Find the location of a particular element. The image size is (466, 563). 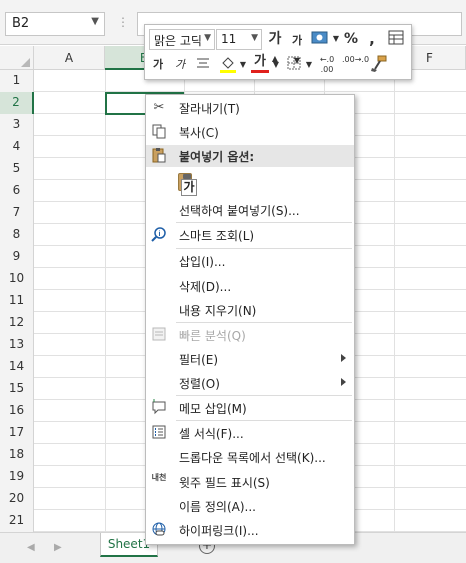

row-header-18: 18 is located at coordinates (17, 455).